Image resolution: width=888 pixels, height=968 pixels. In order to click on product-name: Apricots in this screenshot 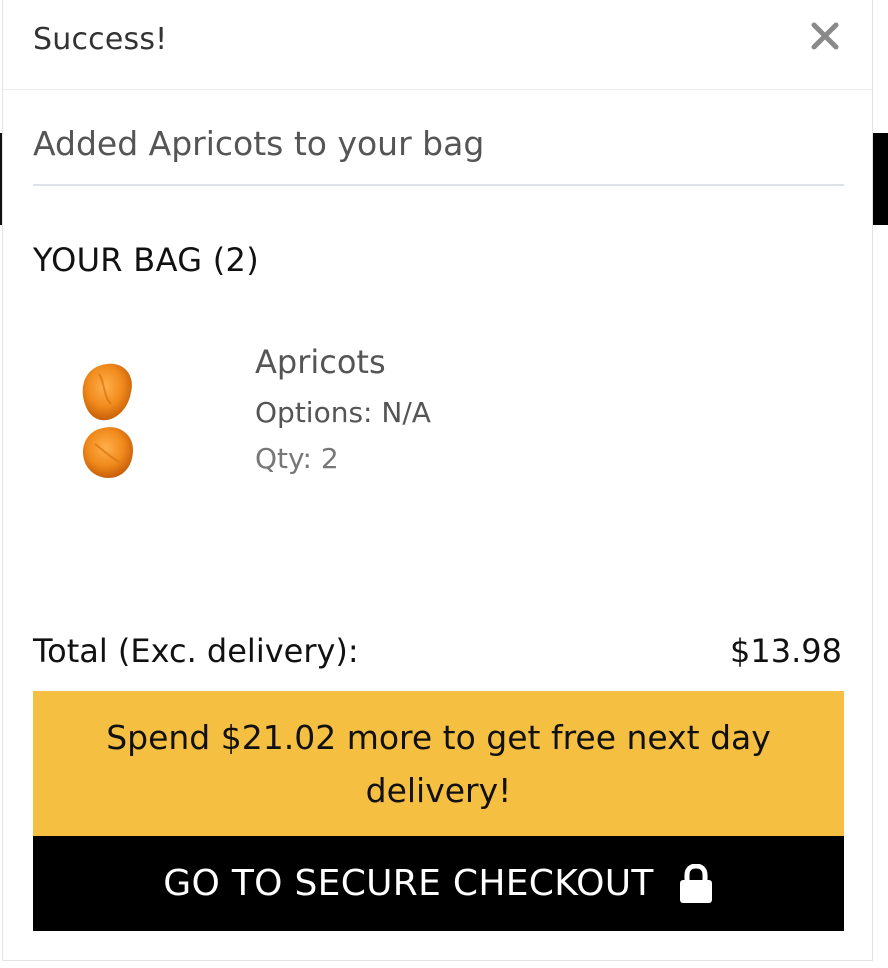, I will do `click(320, 362)`.